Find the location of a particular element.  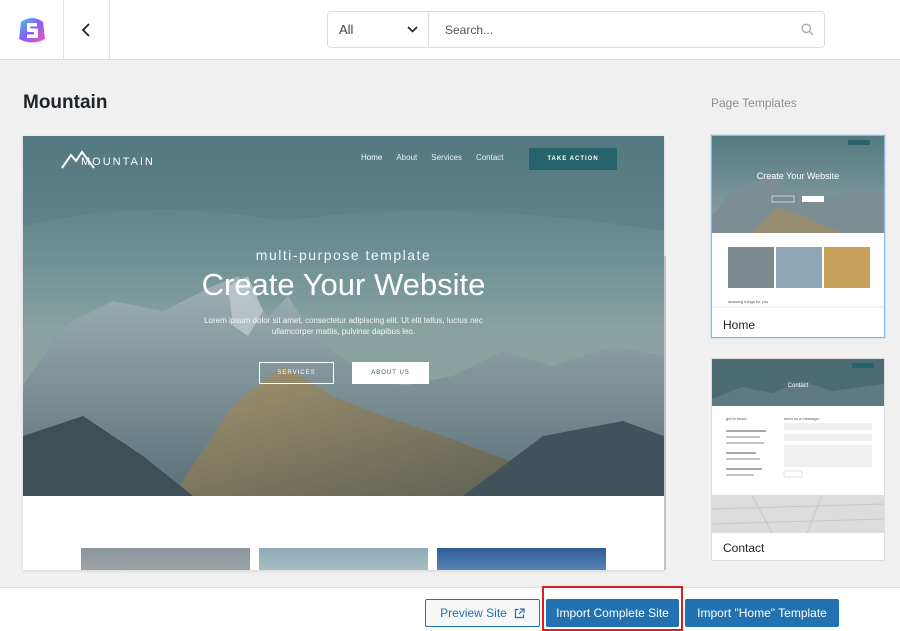

preview-nav-contact: Contact is located at coordinates (490, 157).